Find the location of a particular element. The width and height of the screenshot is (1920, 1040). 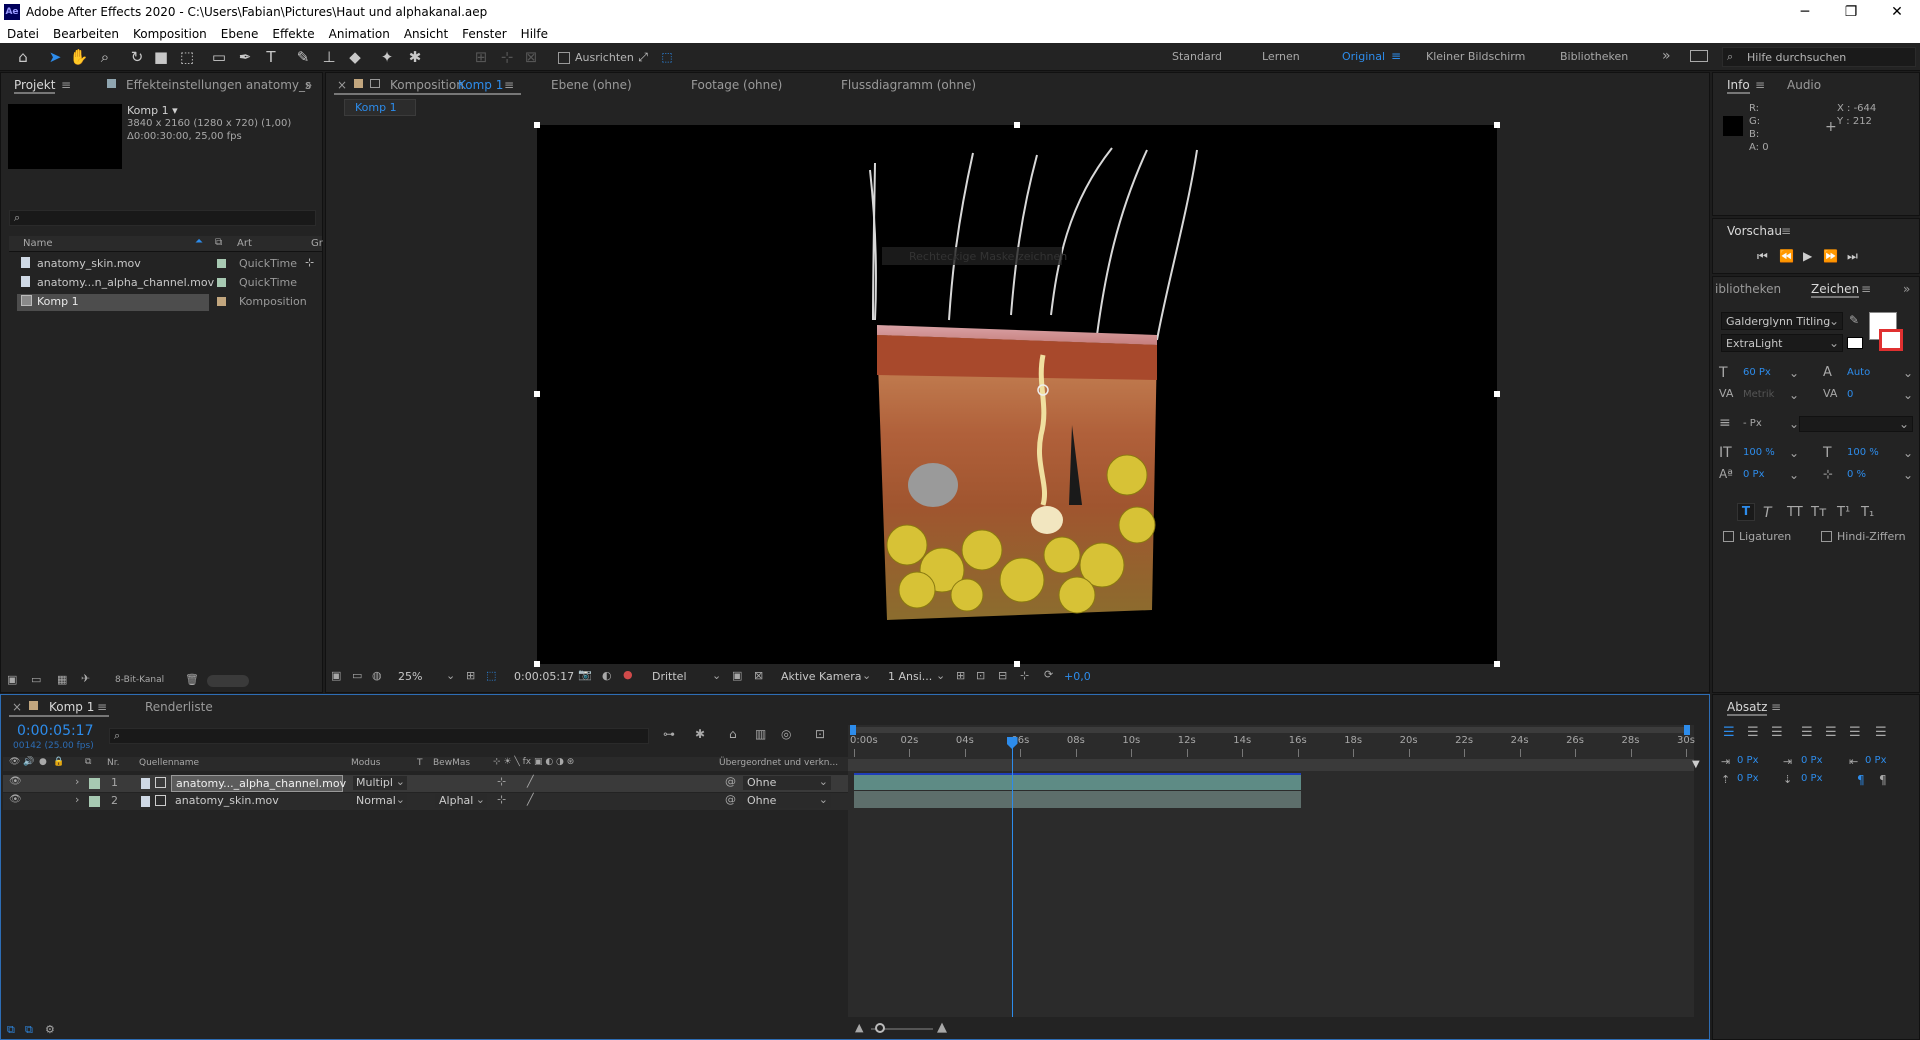

workspace-standard: Standard is located at coordinates (1197, 56).